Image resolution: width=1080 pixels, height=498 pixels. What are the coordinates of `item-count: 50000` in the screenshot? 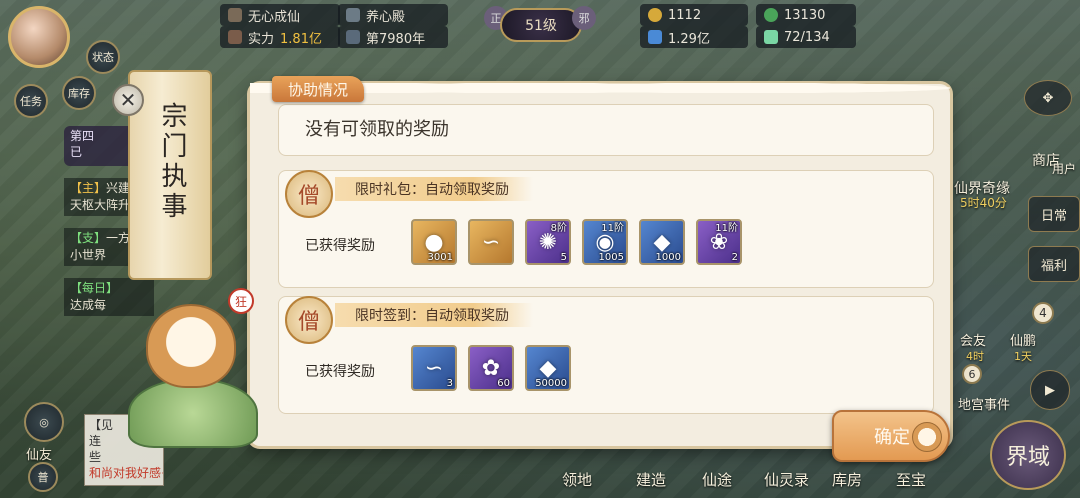 It's located at (551, 383).